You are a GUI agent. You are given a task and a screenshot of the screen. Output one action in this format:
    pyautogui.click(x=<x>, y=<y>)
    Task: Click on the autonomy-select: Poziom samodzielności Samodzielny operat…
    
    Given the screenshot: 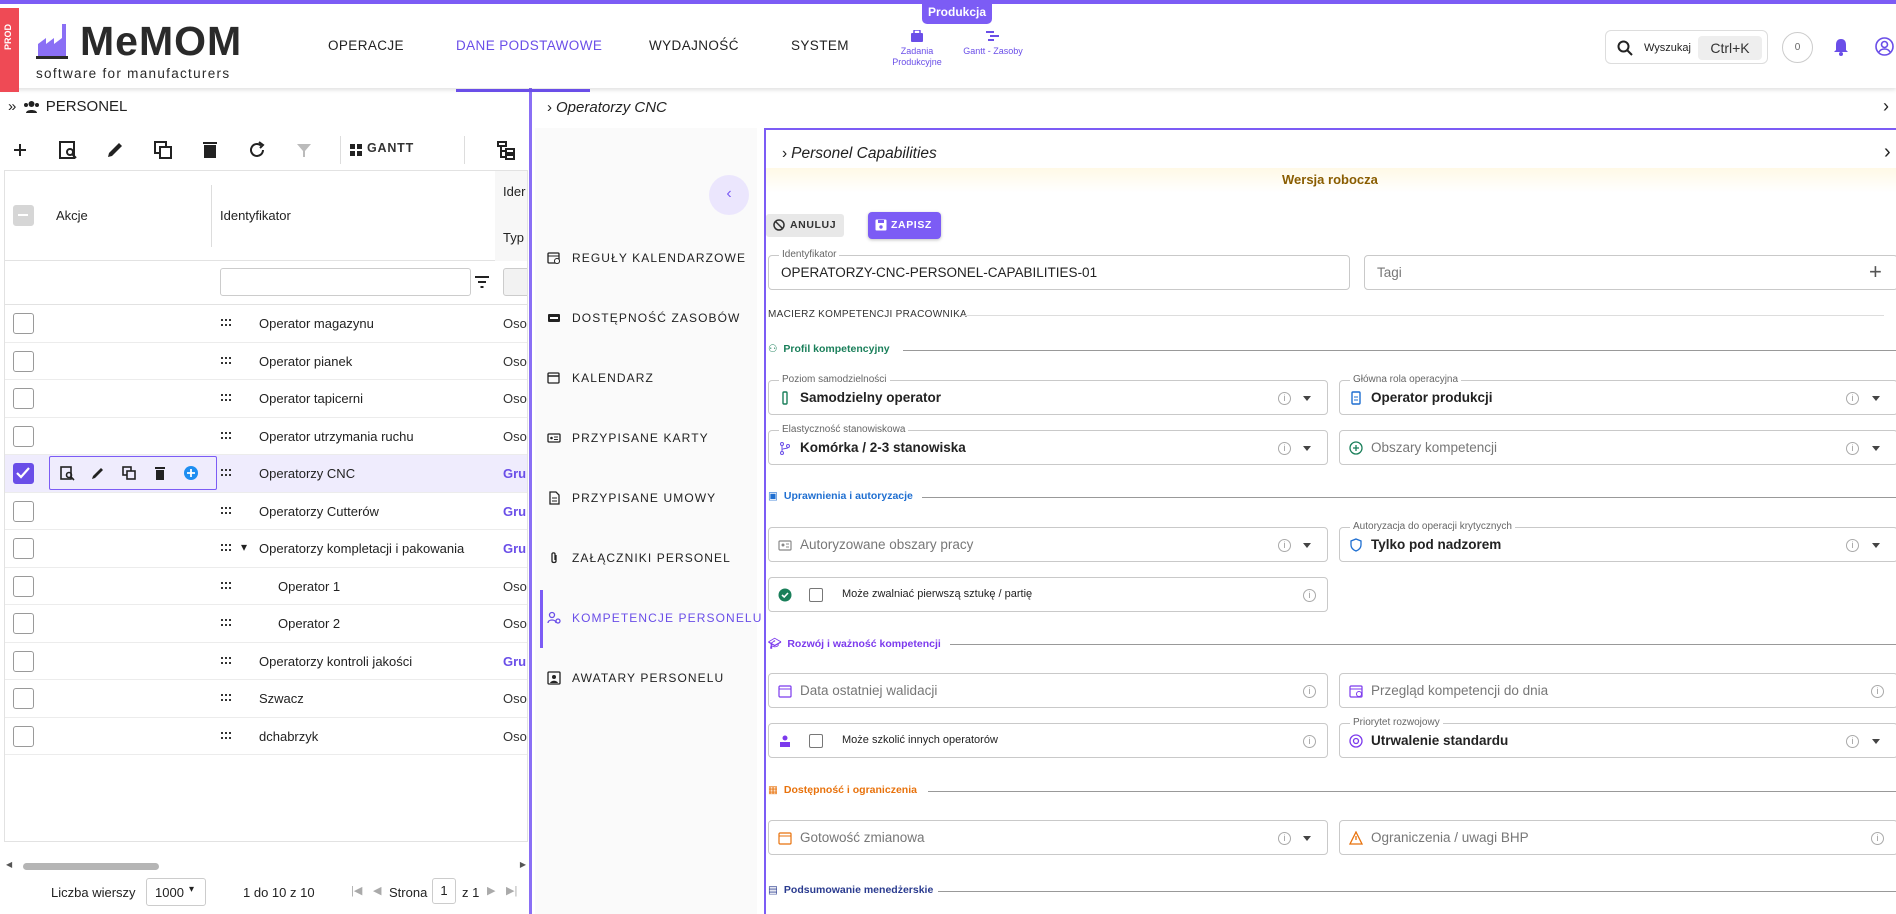 What is the action you would take?
    pyautogui.click(x=1048, y=394)
    